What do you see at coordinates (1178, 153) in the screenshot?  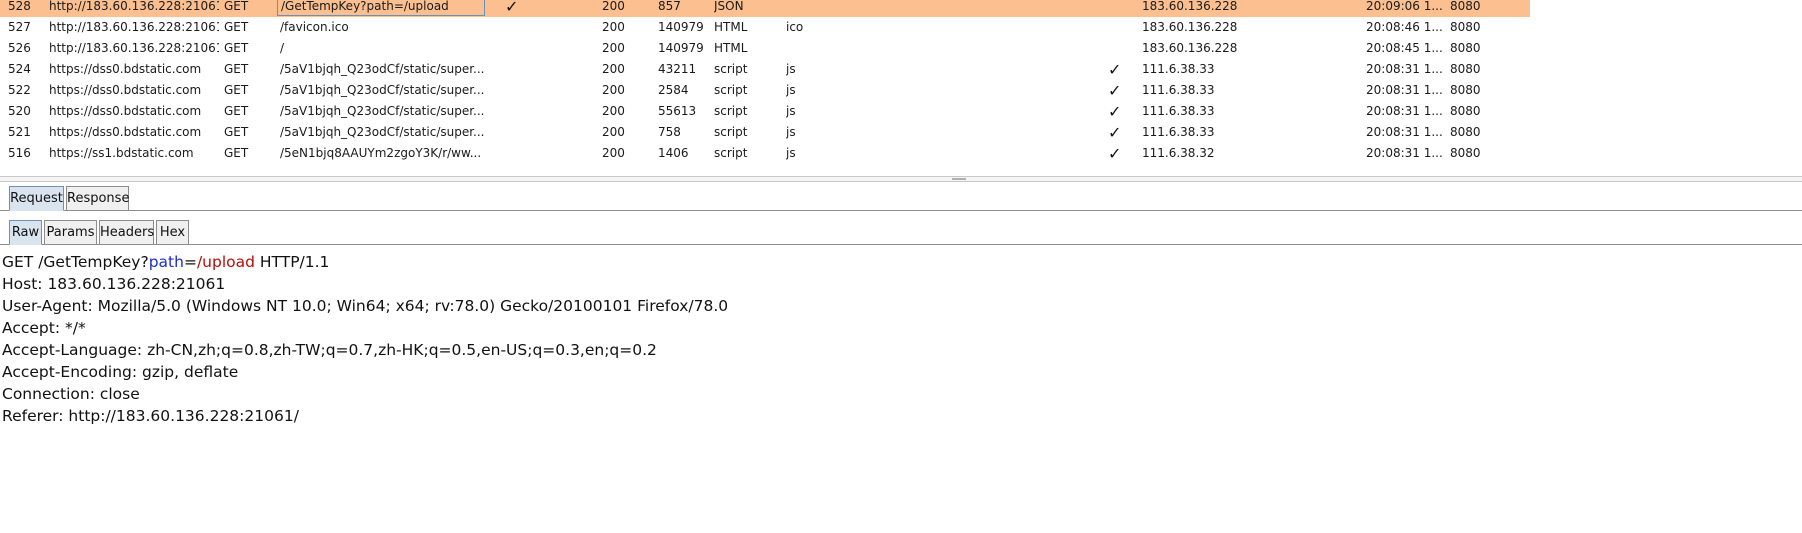 I see `row-ip: 111.6.38.32` at bounding box center [1178, 153].